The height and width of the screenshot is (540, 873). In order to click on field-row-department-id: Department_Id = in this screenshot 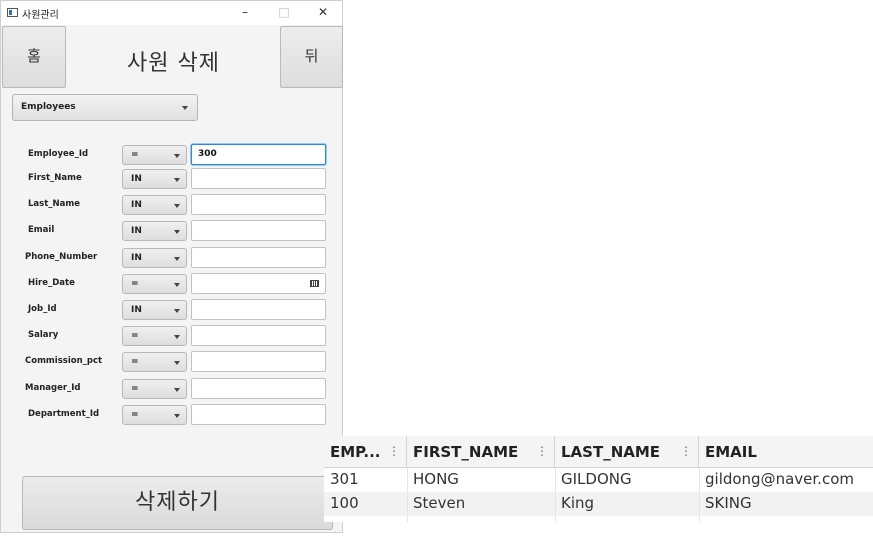, I will do `click(171, 415)`.